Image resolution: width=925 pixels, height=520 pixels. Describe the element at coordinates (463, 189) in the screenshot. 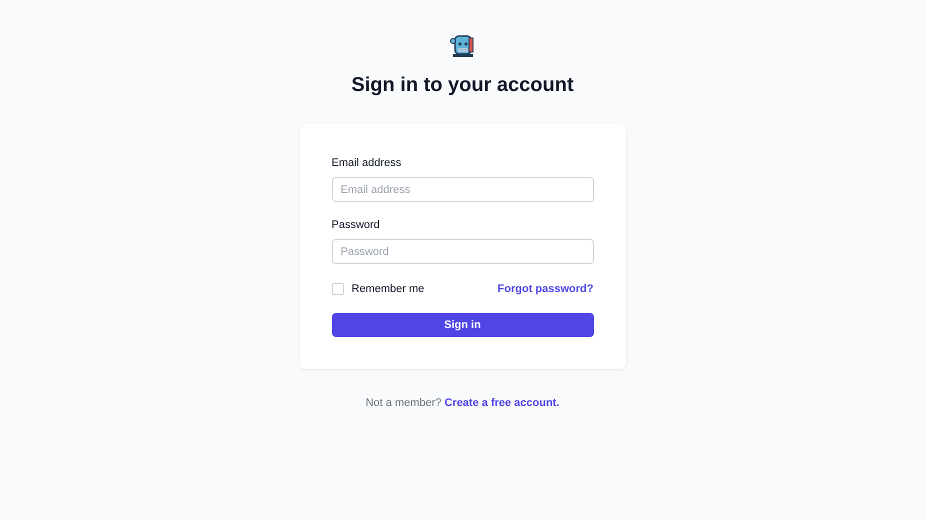

I see `input-field: Email address` at that location.